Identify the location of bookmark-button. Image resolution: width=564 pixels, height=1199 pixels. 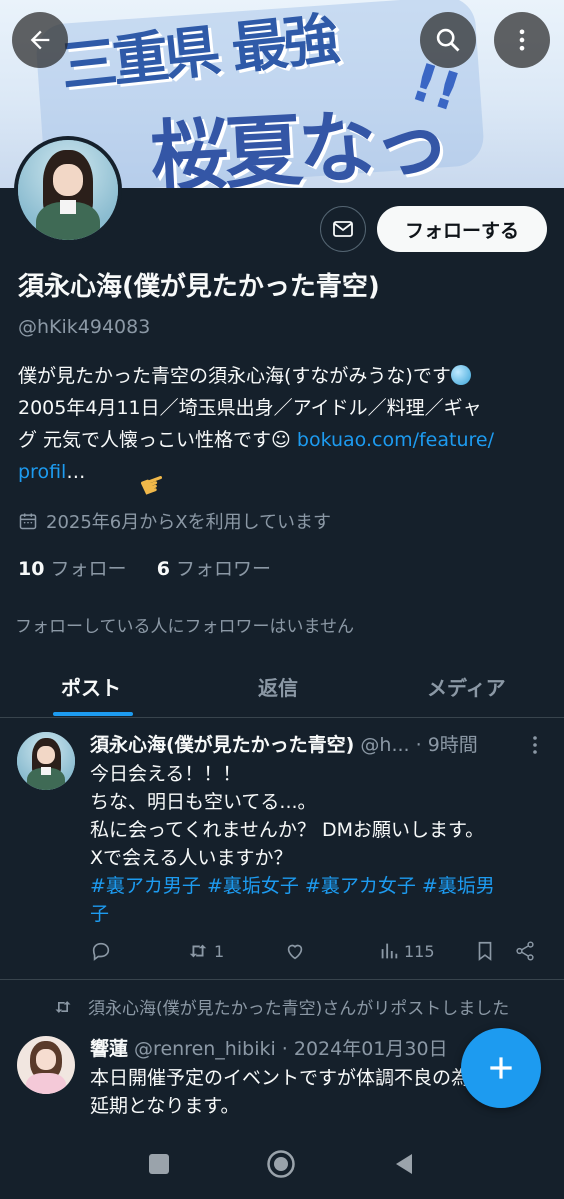
(485, 951).